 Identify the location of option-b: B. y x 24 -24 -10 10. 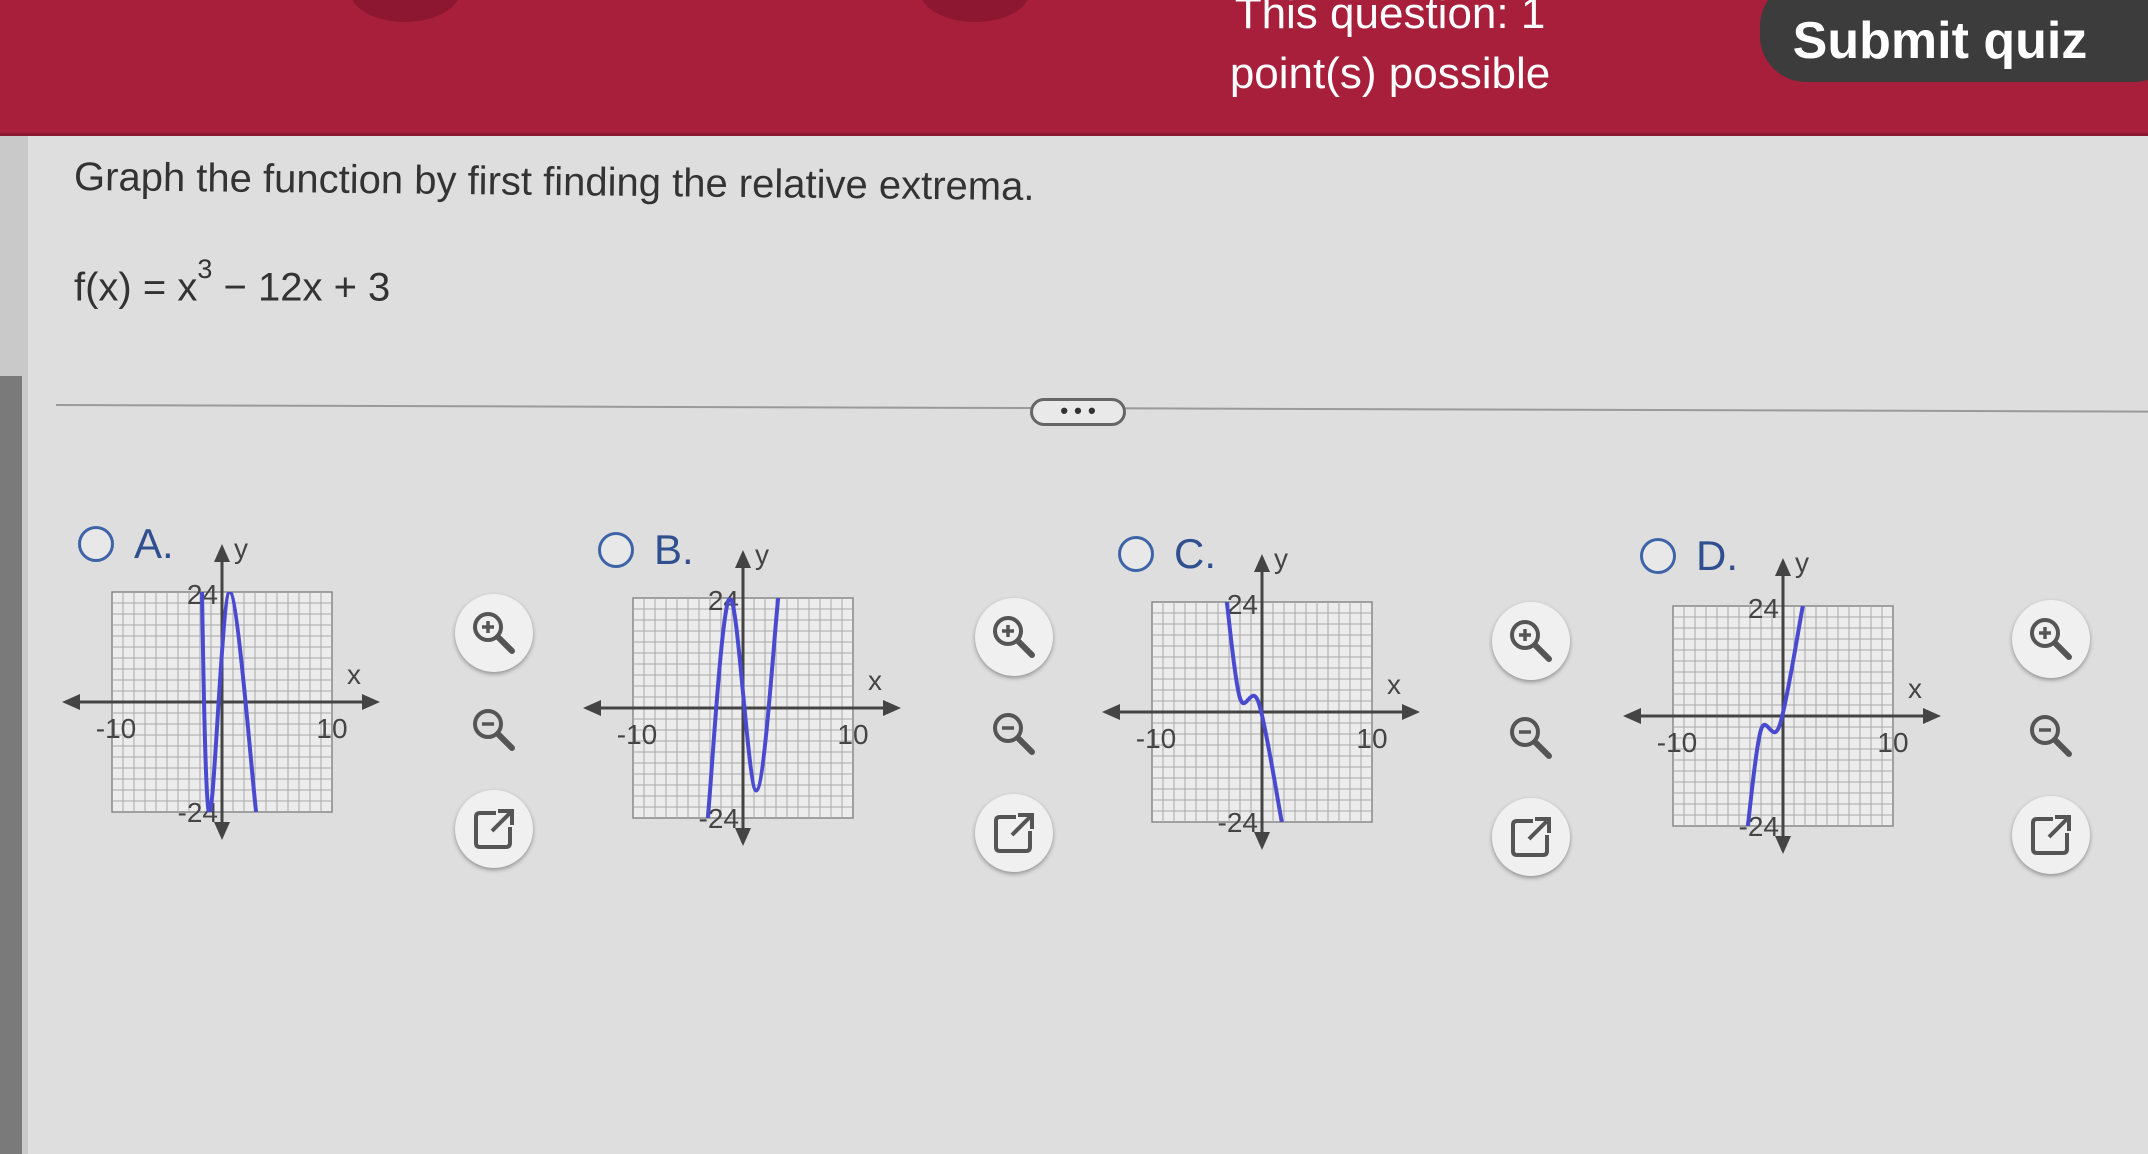
(840, 739).